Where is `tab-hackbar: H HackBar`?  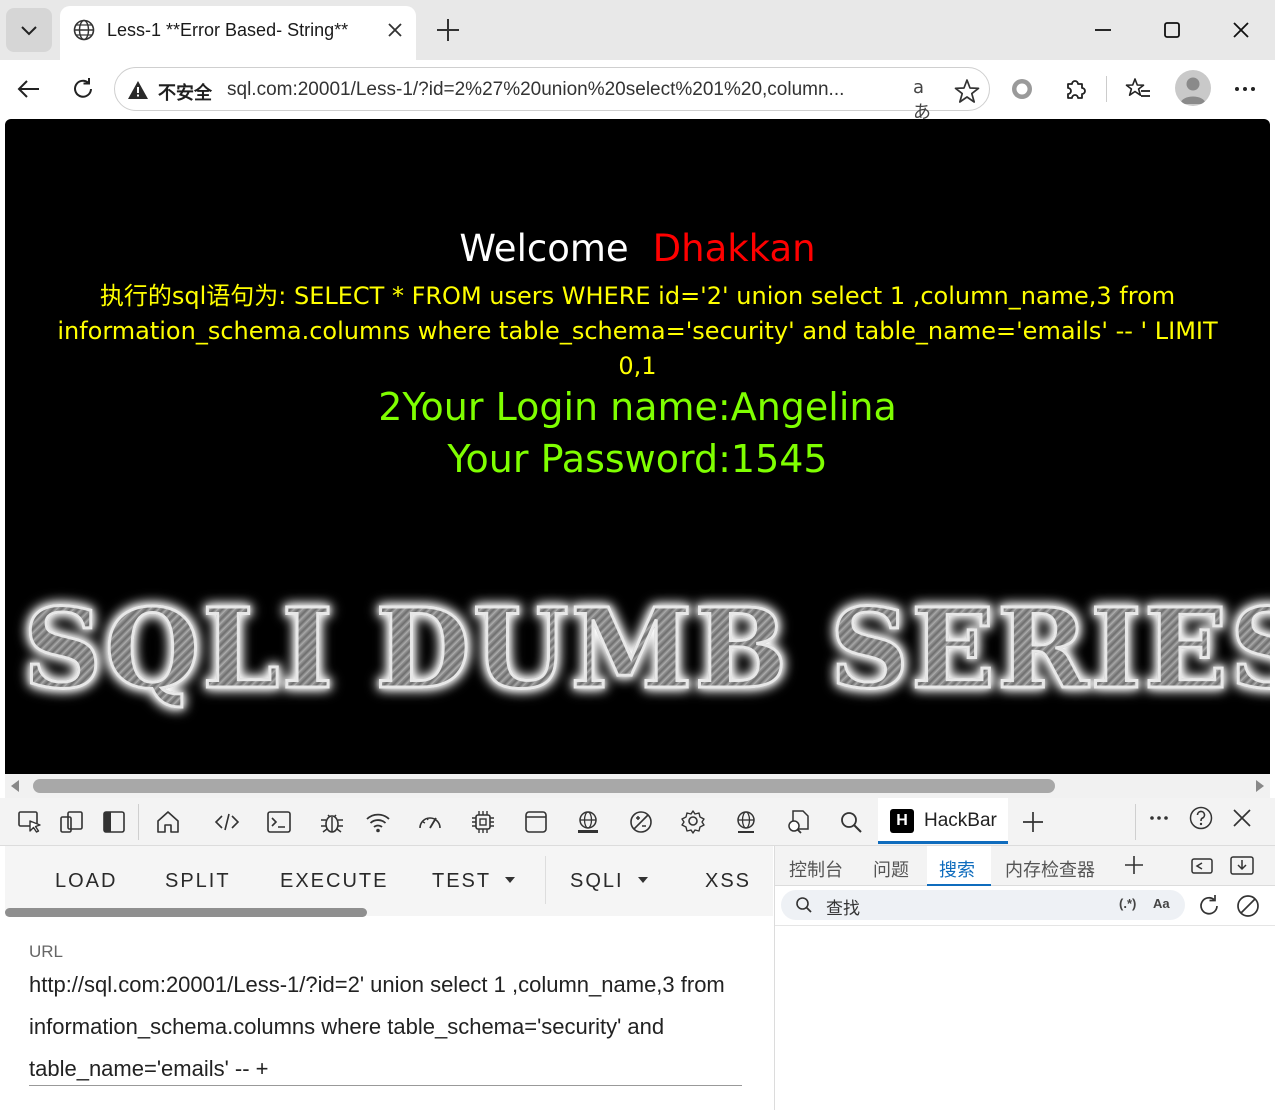
tab-hackbar: H HackBar is located at coordinates (943, 821).